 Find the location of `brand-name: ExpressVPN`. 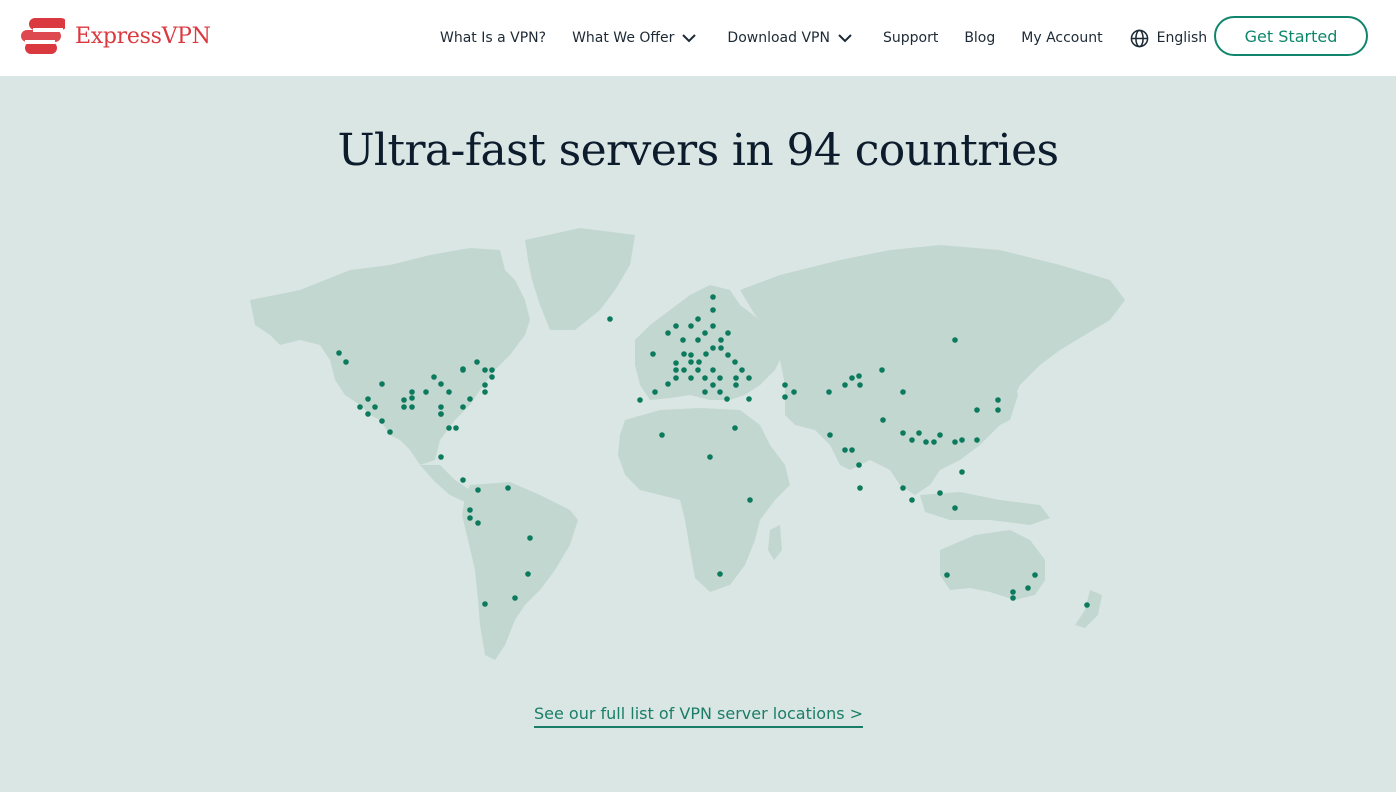

brand-name: ExpressVPN is located at coordinates (143, 36).